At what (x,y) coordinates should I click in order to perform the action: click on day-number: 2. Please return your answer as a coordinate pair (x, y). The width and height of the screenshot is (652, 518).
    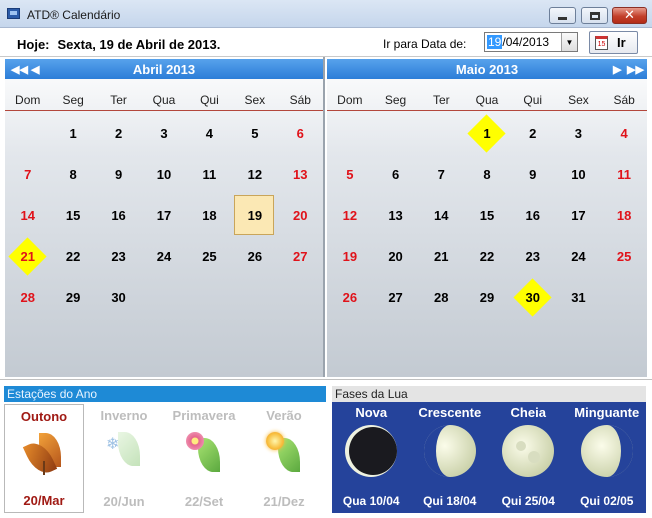
    Looking at the image, I should click on (118, 133).